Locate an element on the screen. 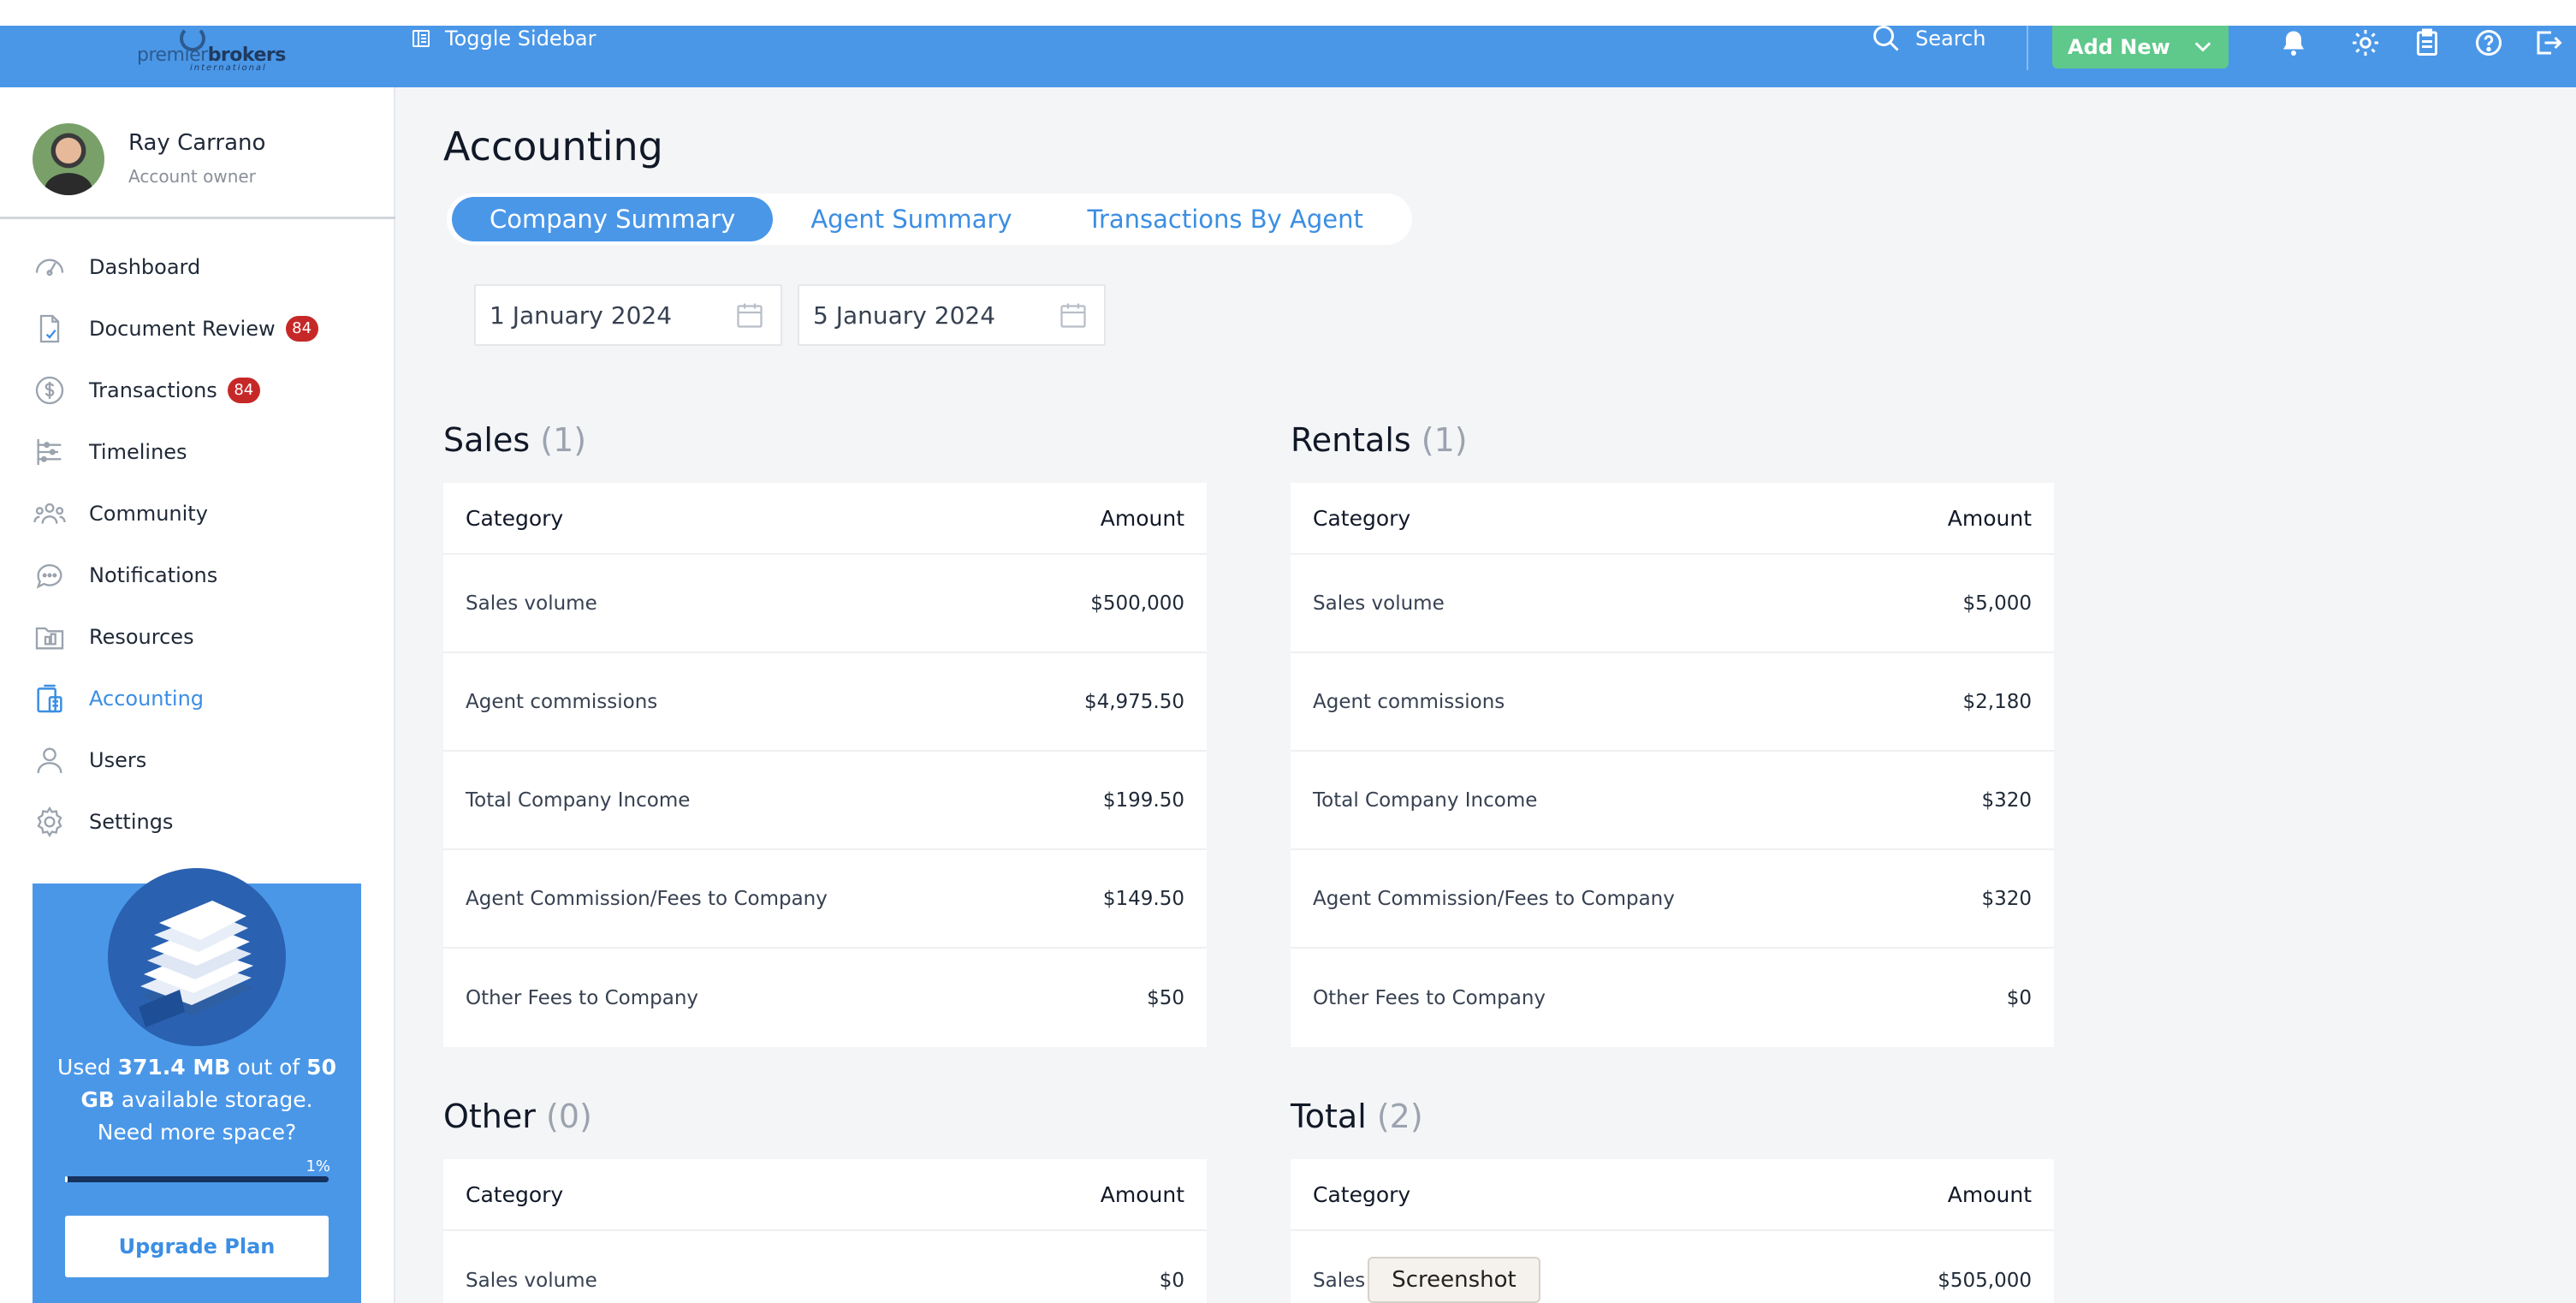 The width and height of the screenshot is (2576, 1303). sidebar-item-label: Timelines is located at coordinates (138, 452).